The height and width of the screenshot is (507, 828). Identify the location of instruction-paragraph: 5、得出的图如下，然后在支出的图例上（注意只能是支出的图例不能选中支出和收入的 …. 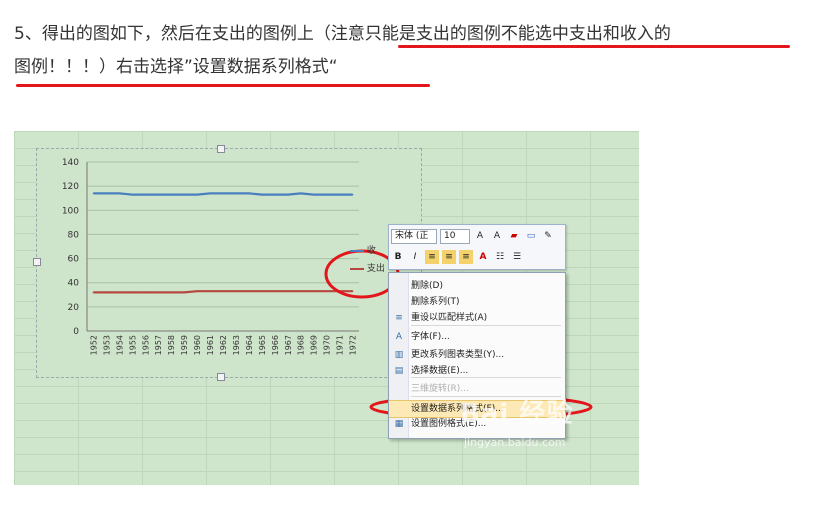
(414, 51).